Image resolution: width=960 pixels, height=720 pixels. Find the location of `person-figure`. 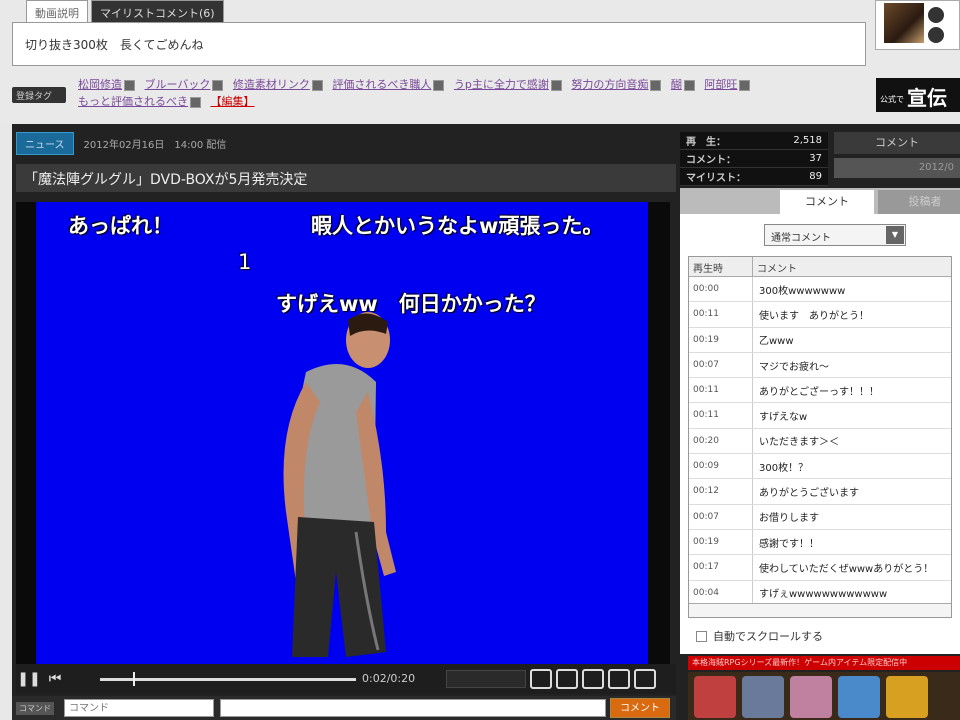

person-figure is located at coordinates (339, 484).